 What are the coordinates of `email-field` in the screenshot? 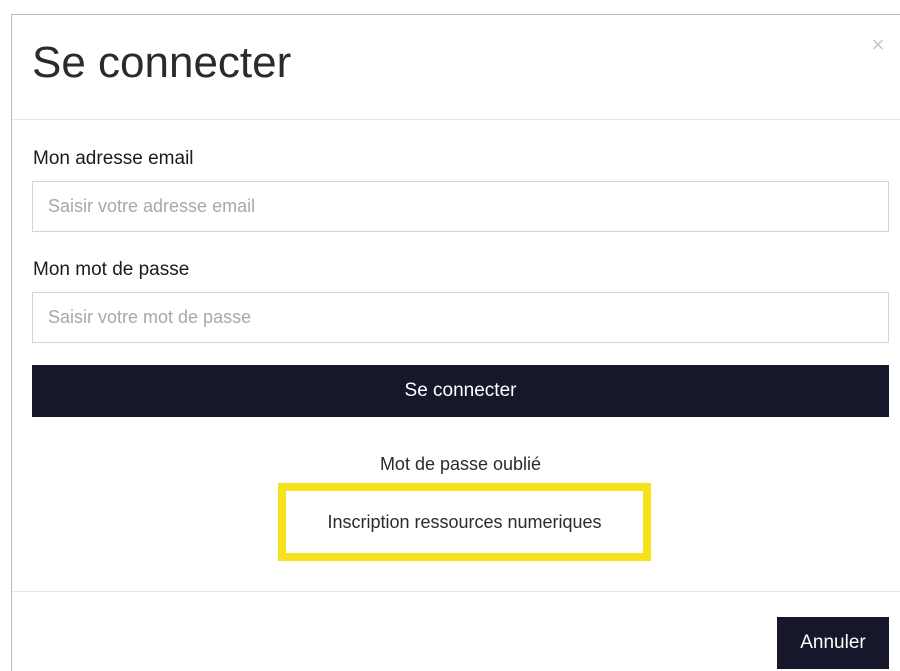 It's located at (460, 206).